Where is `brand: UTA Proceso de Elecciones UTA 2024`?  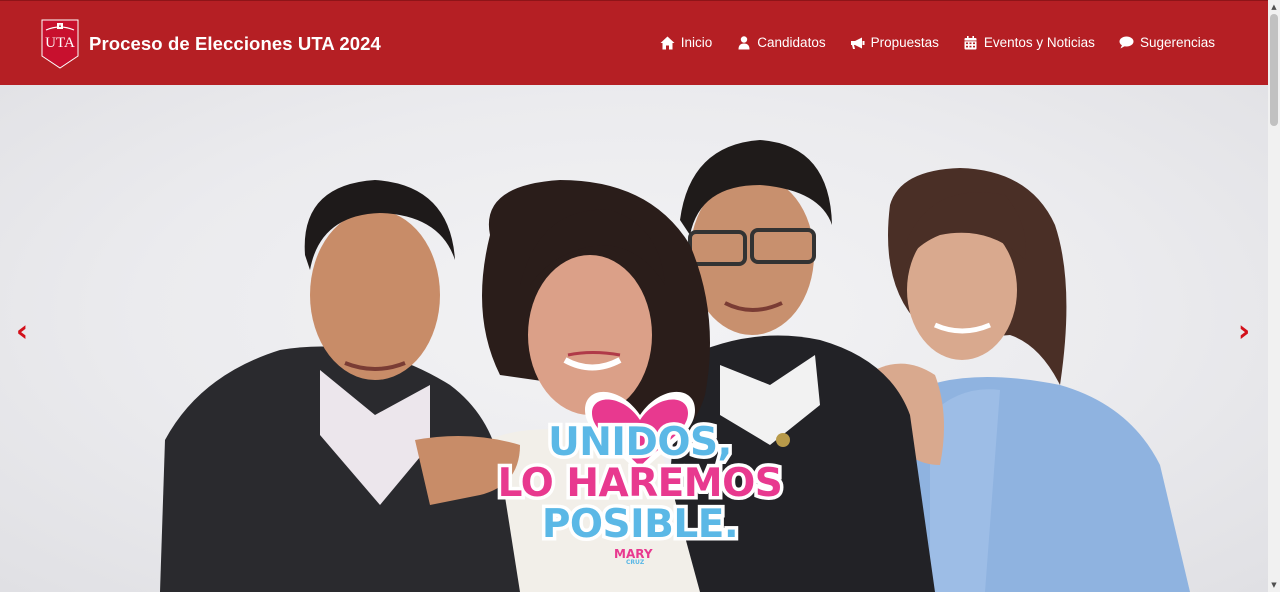 brand: UTA Proceso de Elecciones UTA 2024 is located at coordinates (210, 44).